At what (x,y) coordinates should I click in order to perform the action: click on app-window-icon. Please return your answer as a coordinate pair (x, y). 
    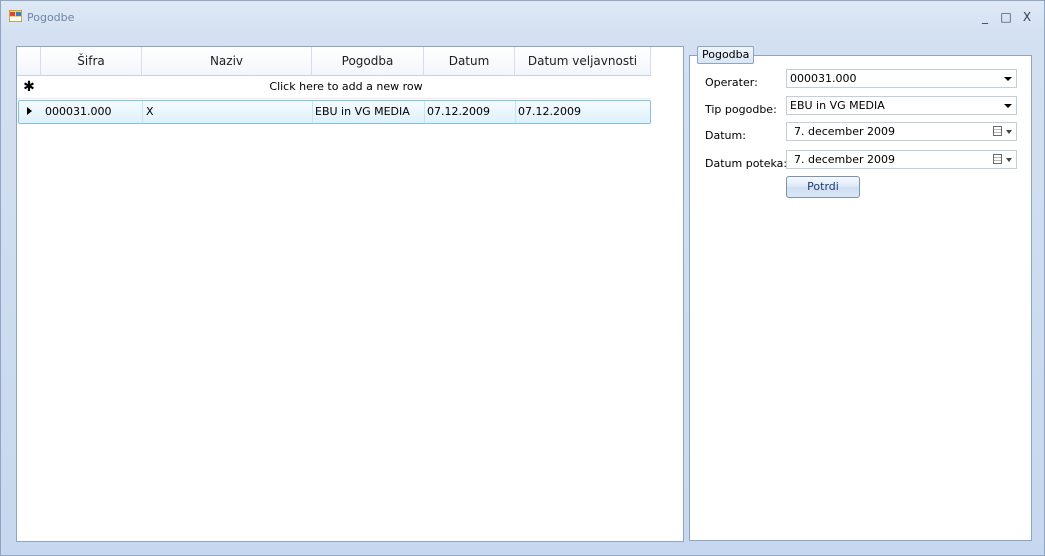
    Looking at the image, I should click on (15, 16).